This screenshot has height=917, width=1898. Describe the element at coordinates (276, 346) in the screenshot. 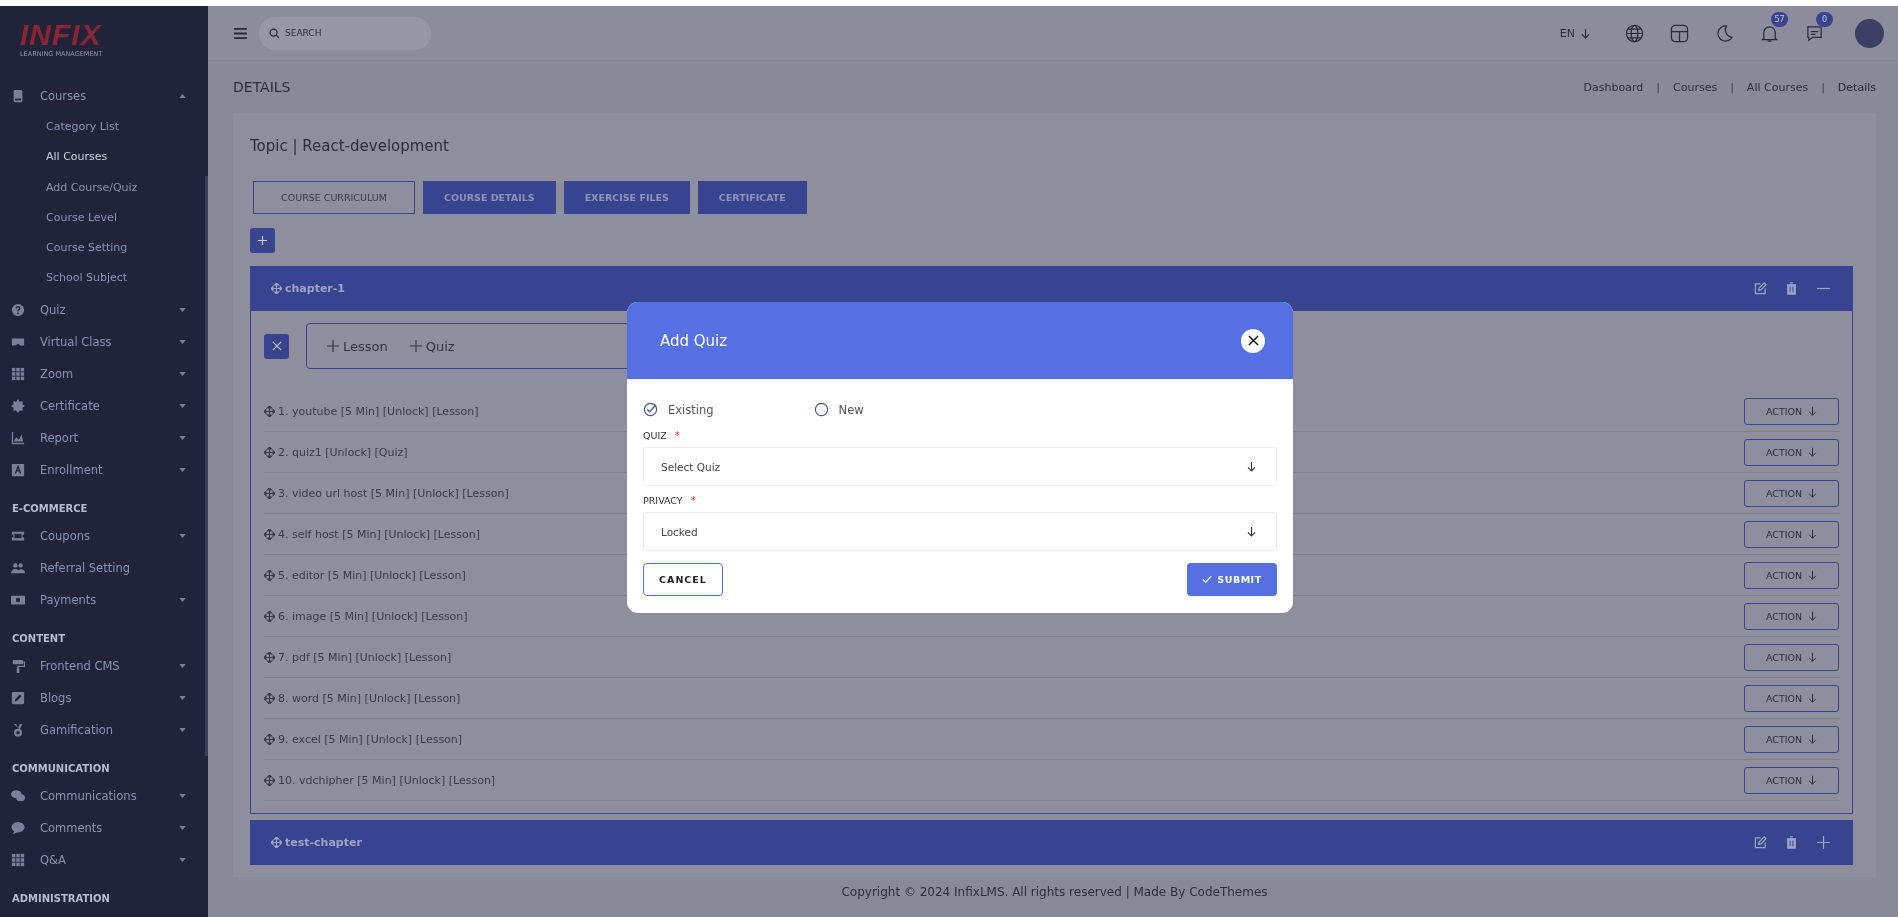

I see `close-icon` at that location.